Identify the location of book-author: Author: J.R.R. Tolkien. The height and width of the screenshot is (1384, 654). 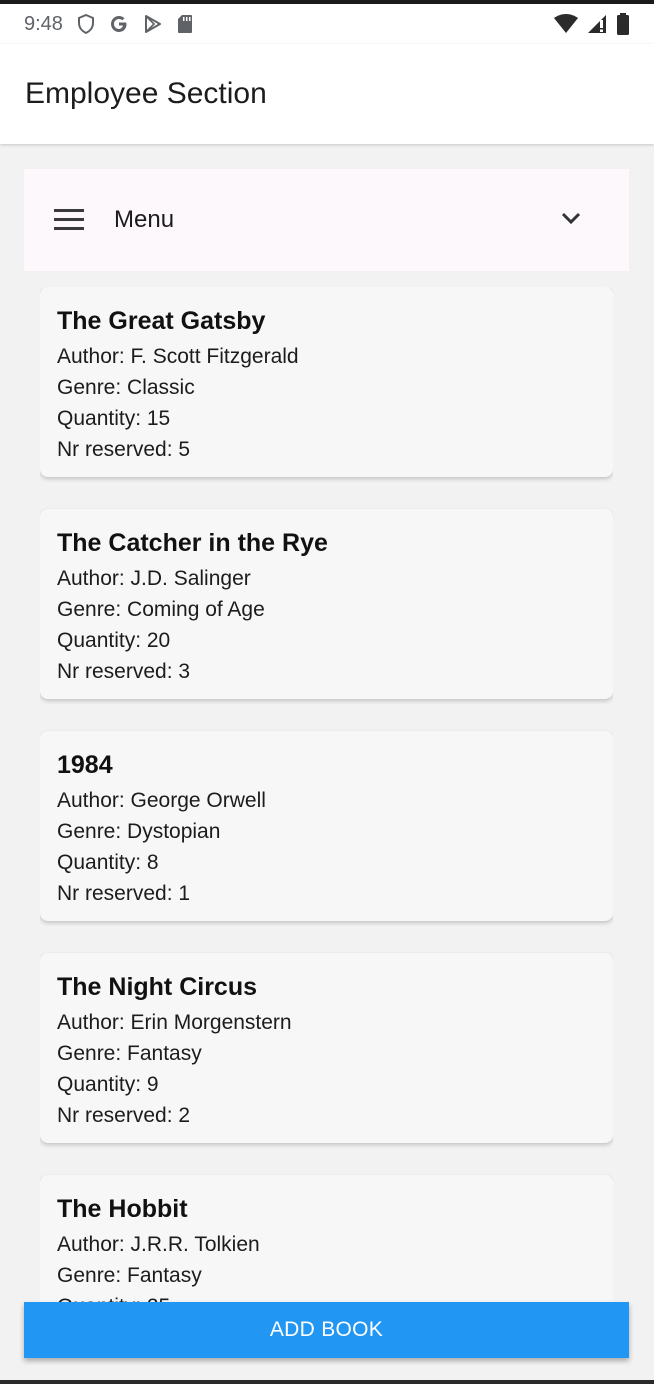
(158, 1244).